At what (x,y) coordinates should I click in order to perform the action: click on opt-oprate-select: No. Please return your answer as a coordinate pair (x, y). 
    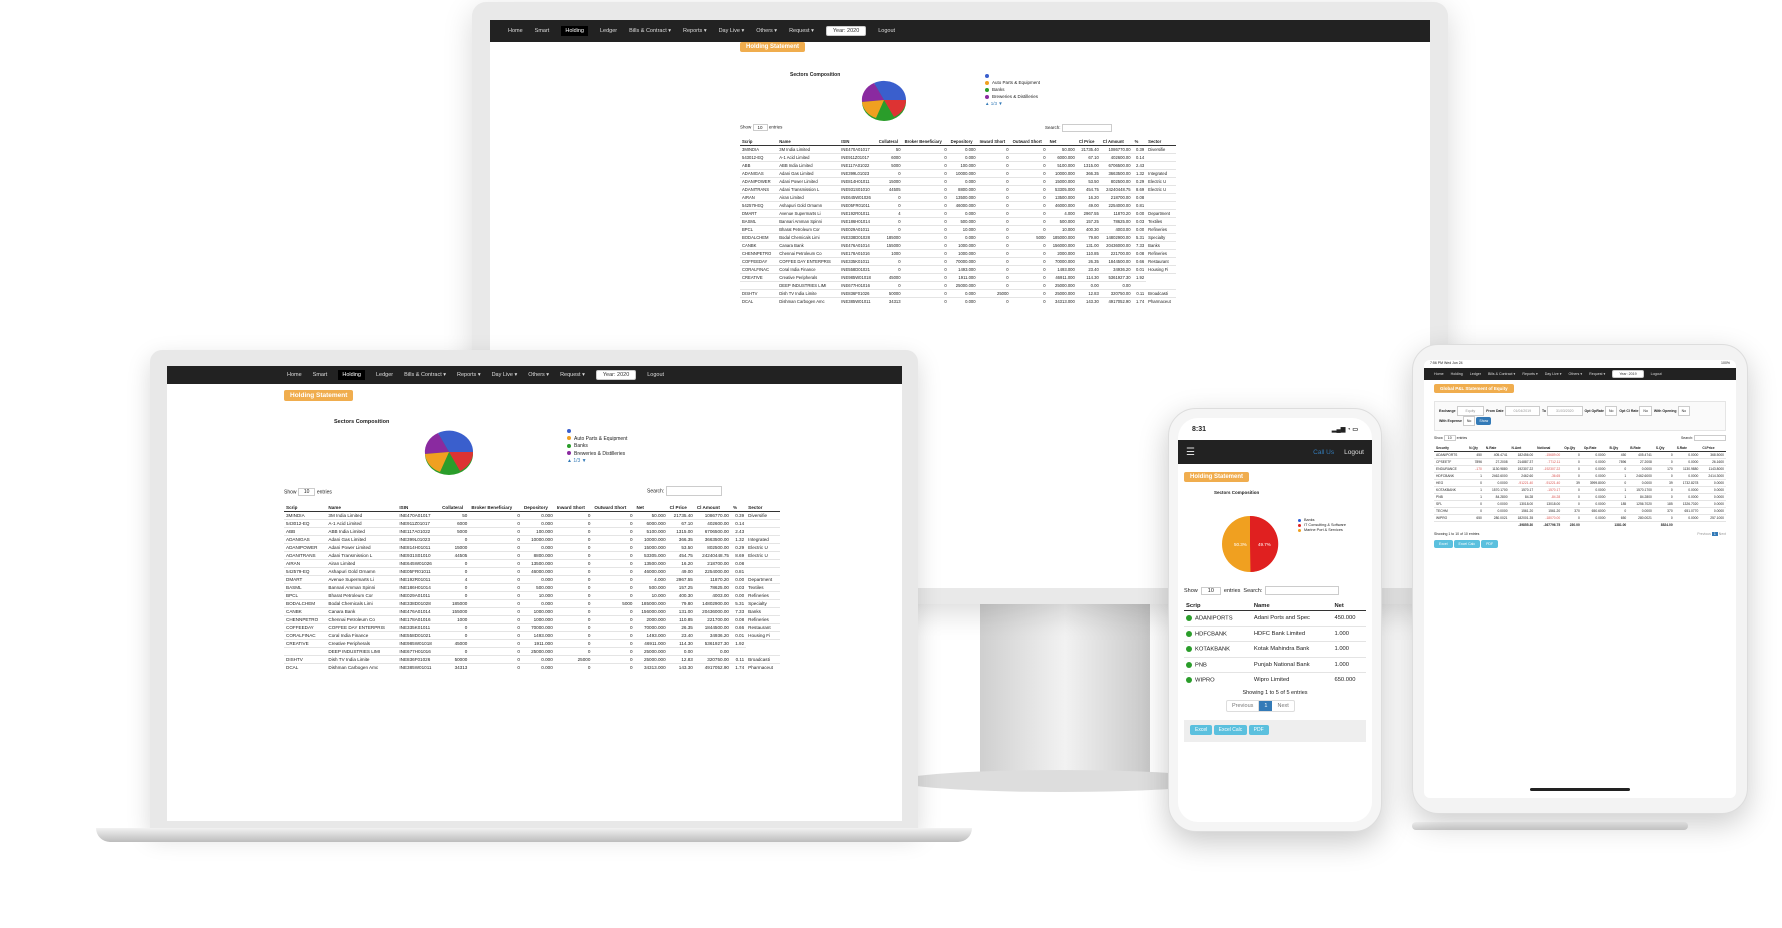
    Looking at the image, I should click on (1611, 411).